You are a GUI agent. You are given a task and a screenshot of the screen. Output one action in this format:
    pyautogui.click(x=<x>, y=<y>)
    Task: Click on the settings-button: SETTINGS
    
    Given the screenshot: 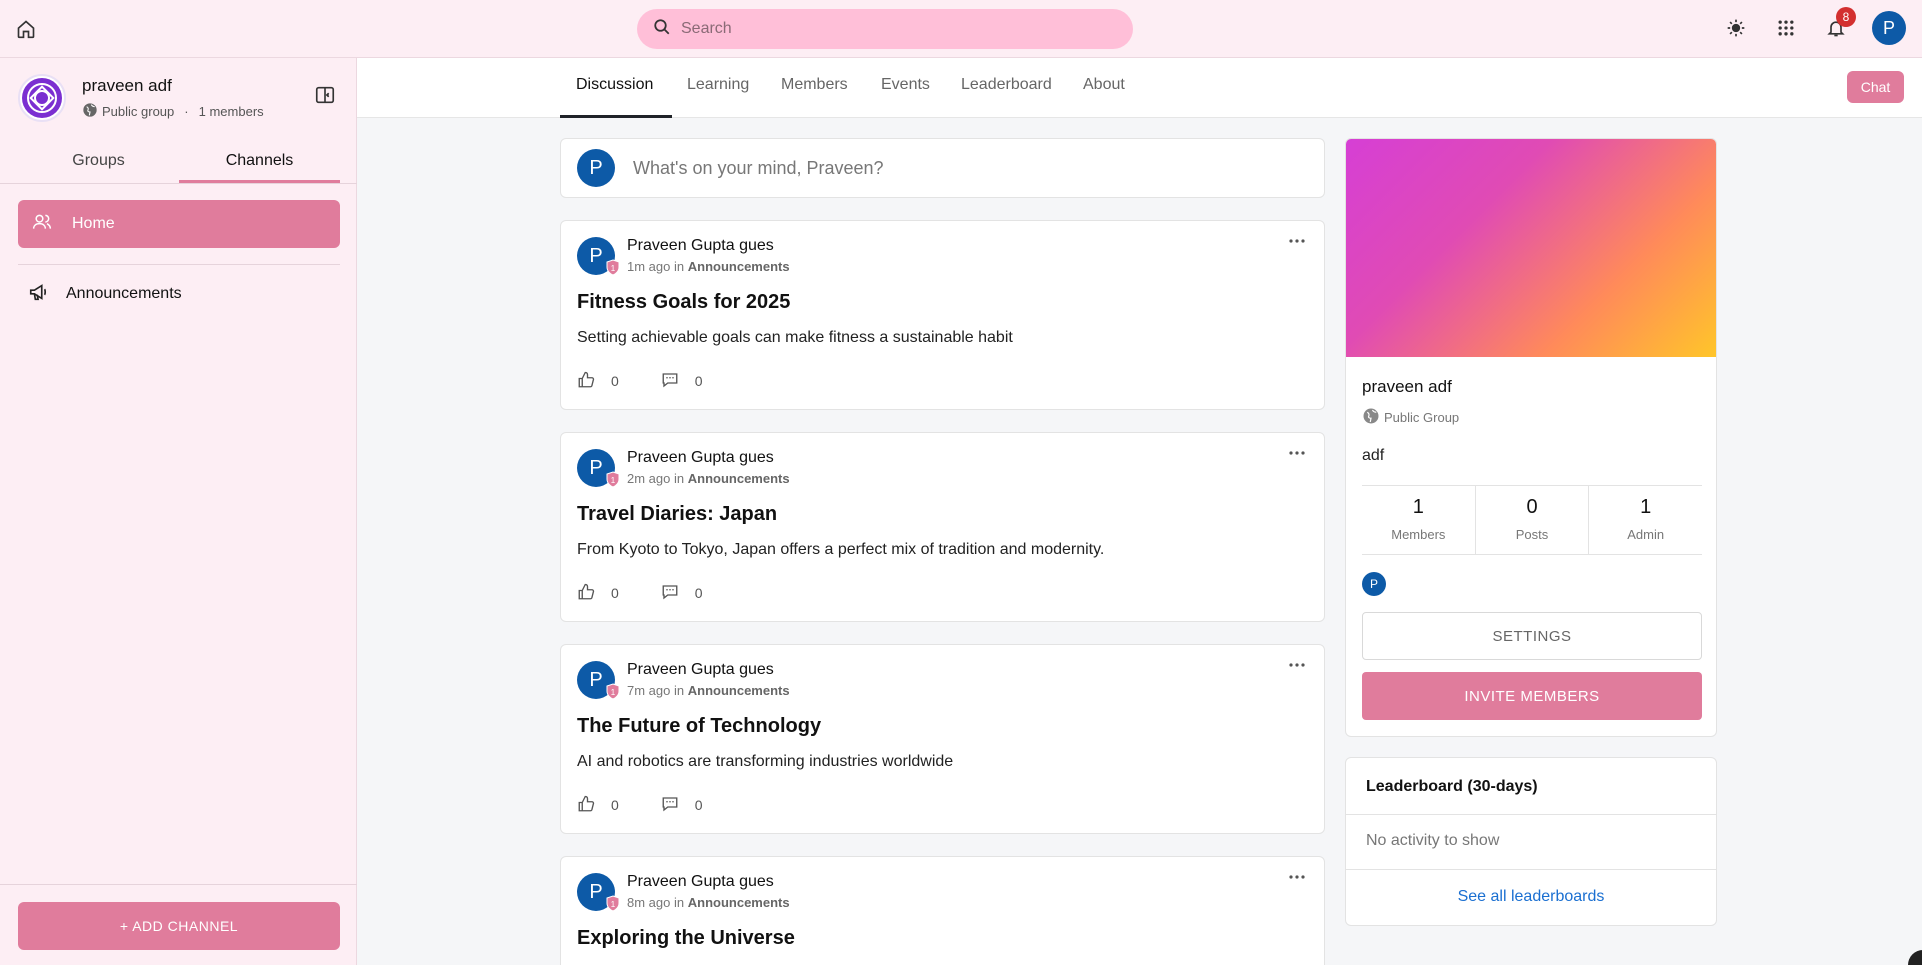 What is the action you would take?
    pyautogui.click(x=1532, y=636)
    